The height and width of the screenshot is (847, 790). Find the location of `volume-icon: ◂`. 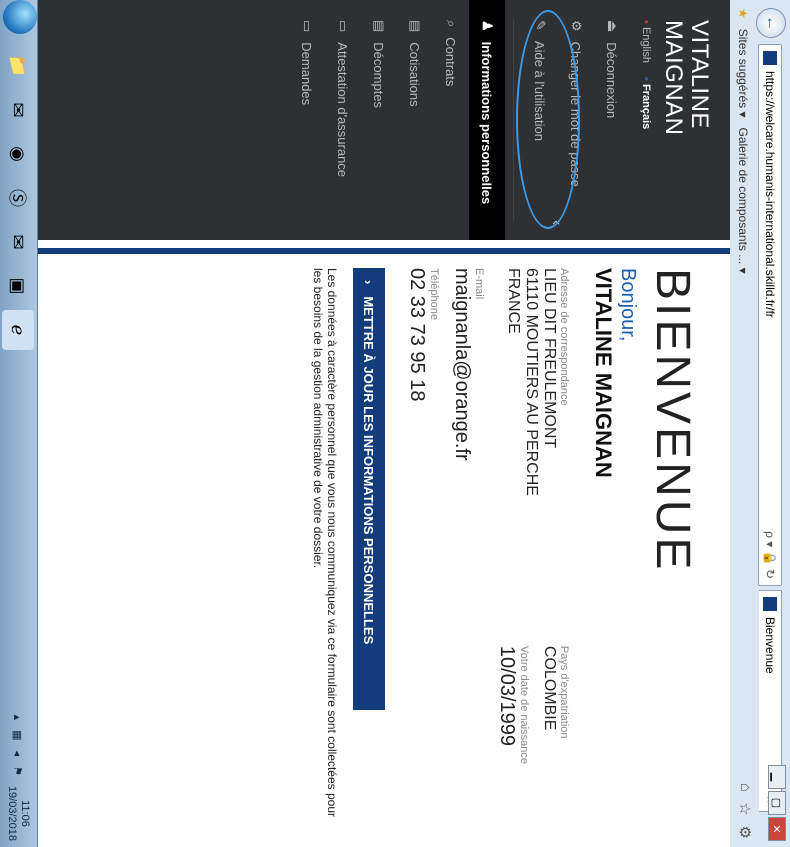

volume-icon: ◂ is located at coordinates (18, 754).